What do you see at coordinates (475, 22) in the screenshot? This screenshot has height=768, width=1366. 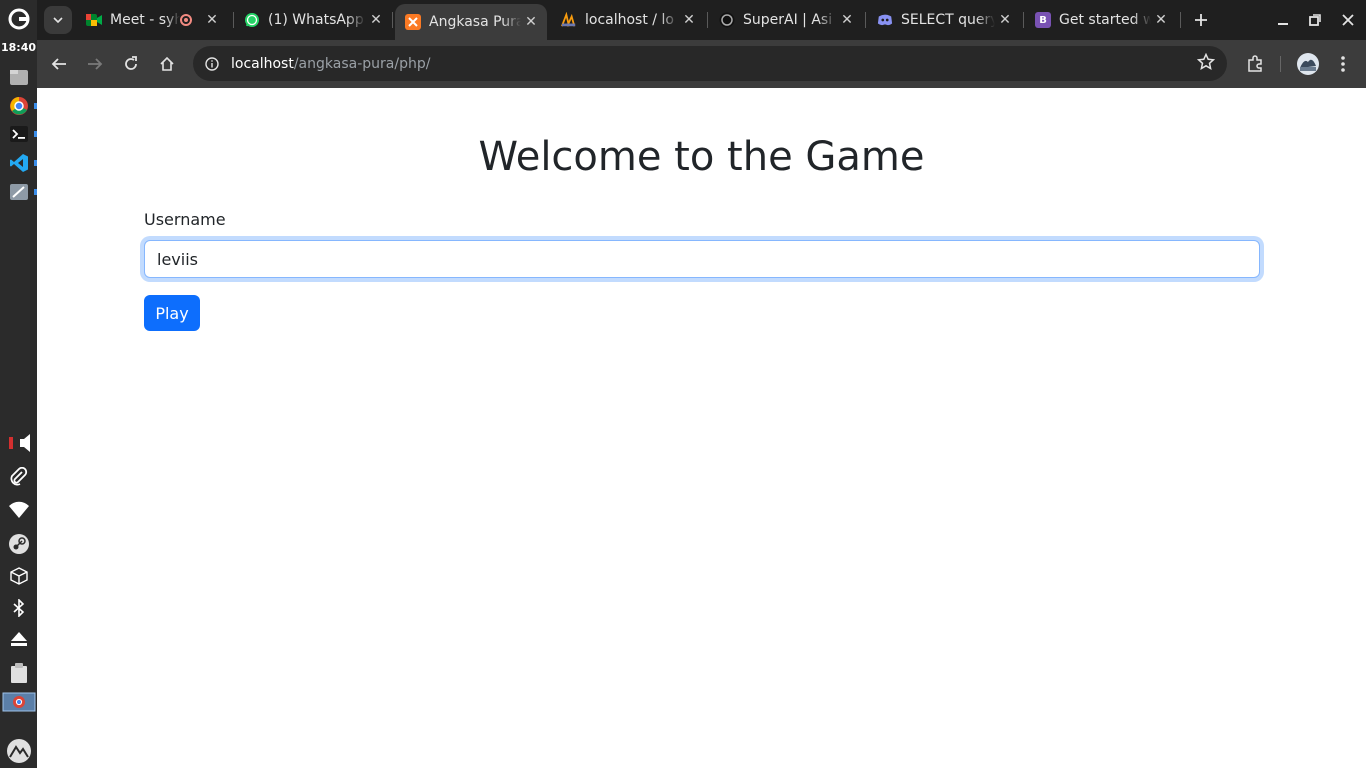 I see `tab-title: Angkasa Pura` at bounding box center [475, 22].